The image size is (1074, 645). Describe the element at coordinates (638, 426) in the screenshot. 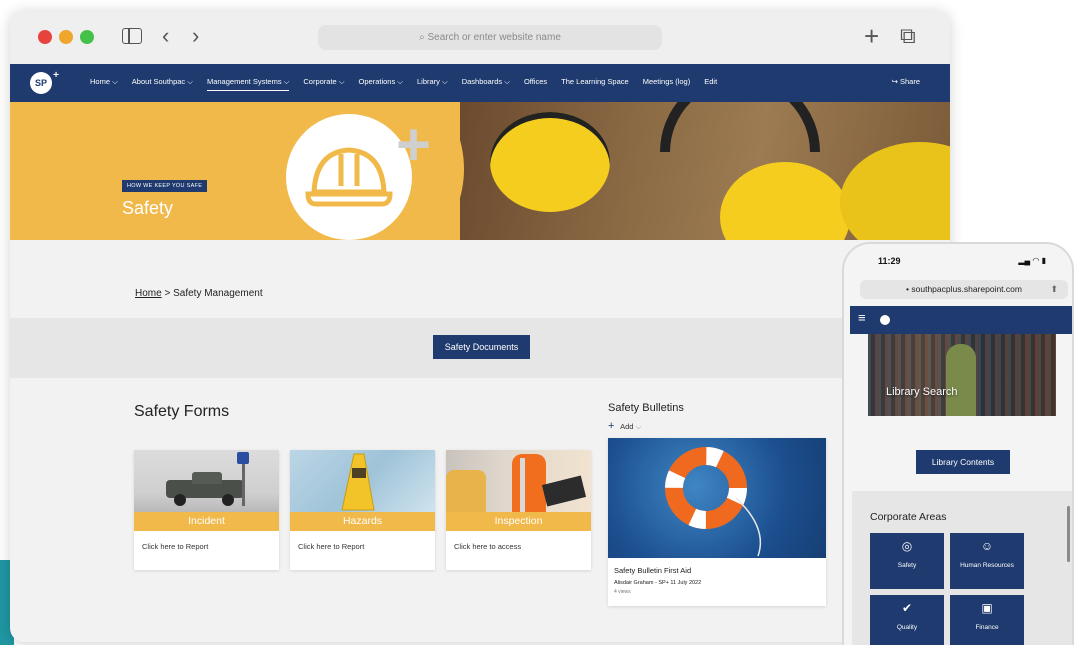

I see `chevron-down-icon: ⌵` at that location.